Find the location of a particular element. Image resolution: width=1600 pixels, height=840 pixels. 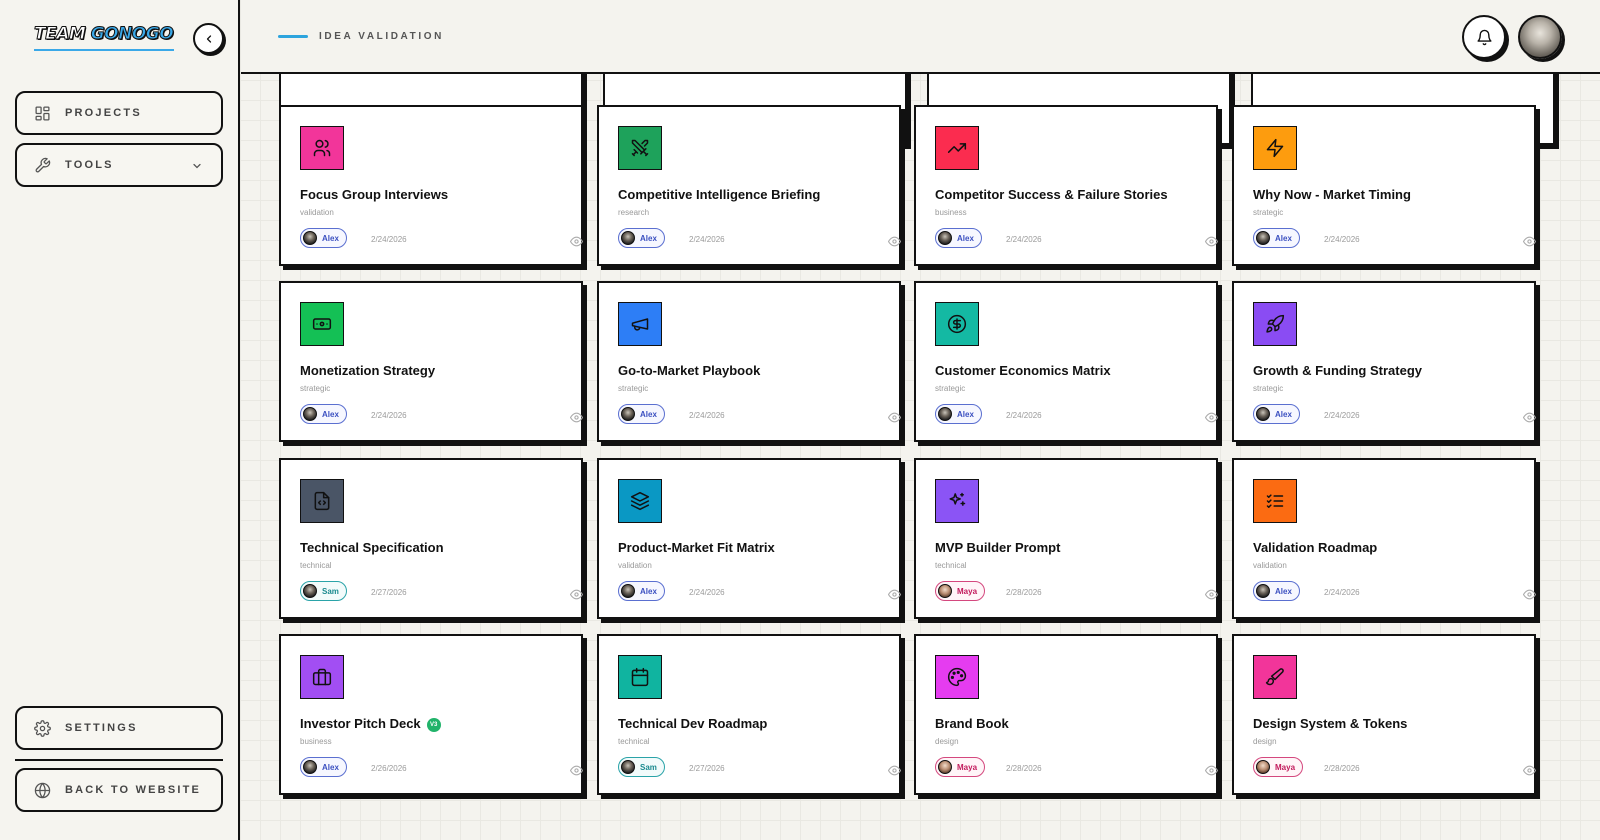

logo: TEAM GONOGO is located at coordinates (103, 34).